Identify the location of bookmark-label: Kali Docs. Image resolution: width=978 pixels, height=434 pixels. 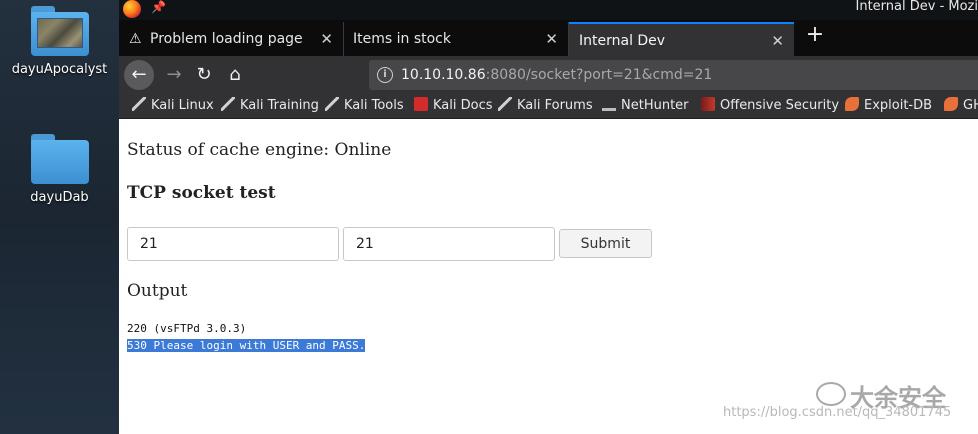
(463, 105).